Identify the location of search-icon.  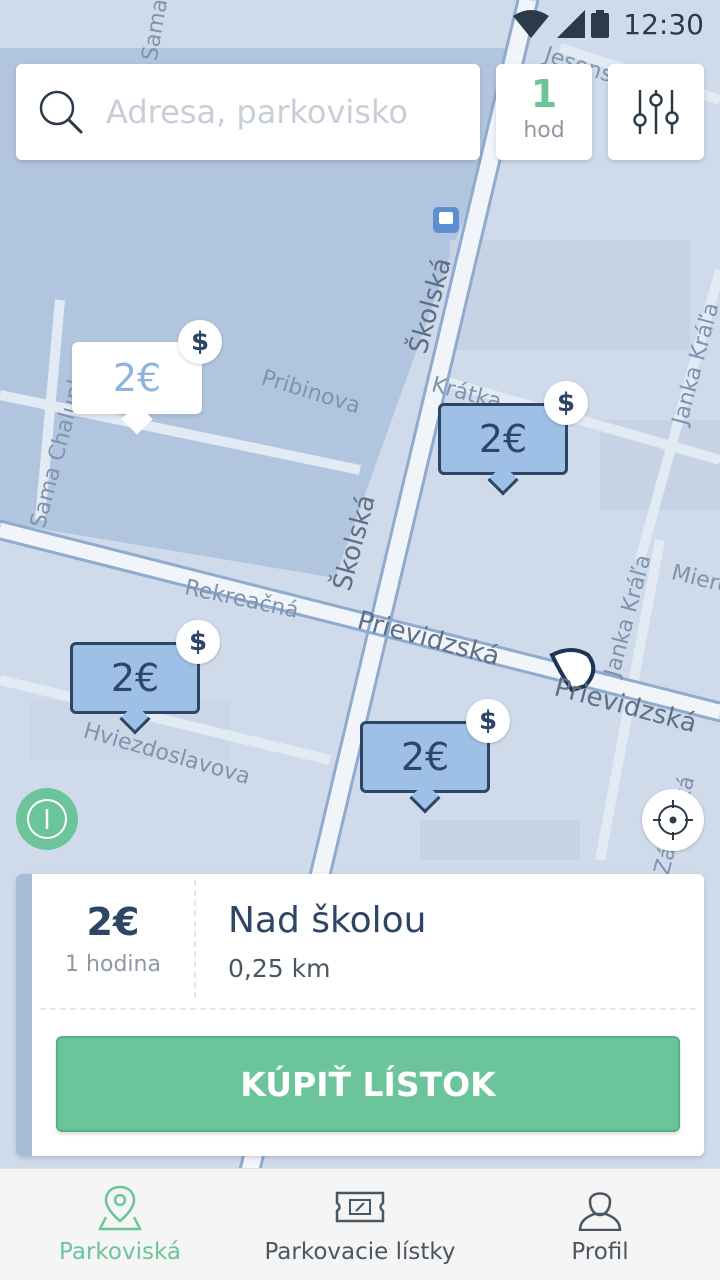
(61, 112).